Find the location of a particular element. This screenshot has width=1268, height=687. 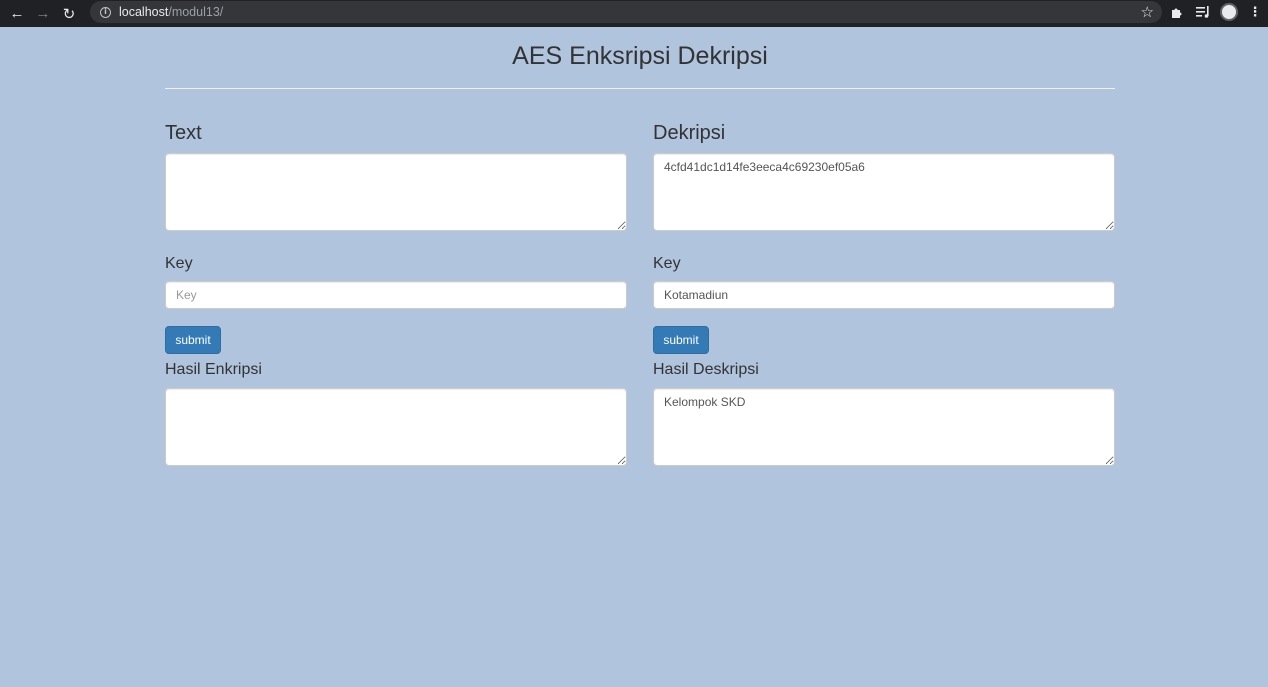

encrypt-result-label: Hasil Enkripsi is located at coordinates (213, 369).